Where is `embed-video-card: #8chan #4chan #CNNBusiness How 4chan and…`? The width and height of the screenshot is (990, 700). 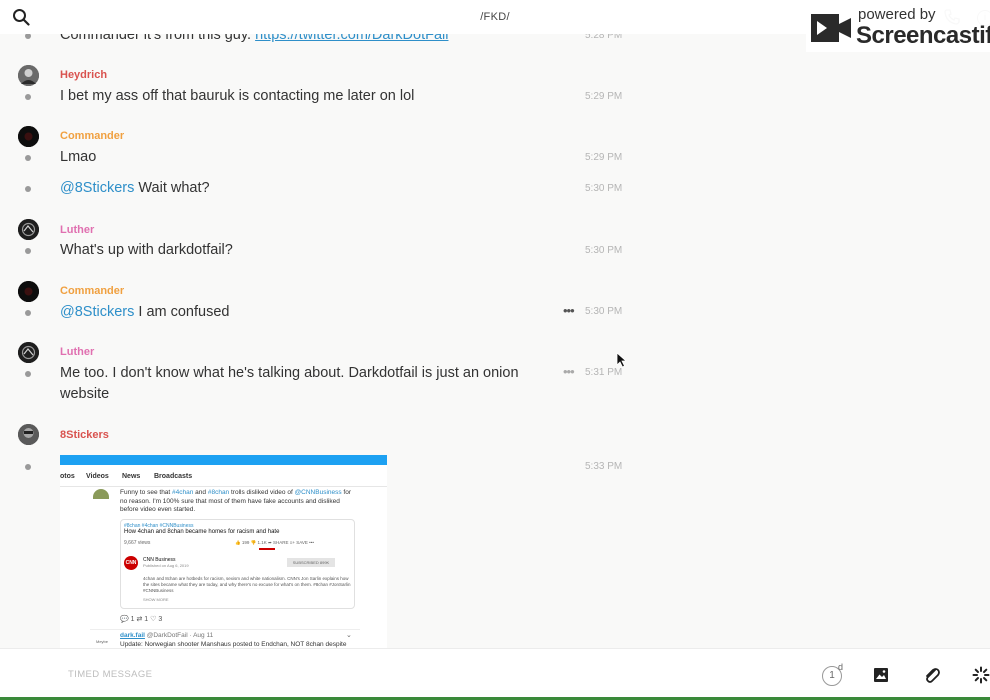 embed-video-card: #8chan #4chan #CNNBusiness How 4chan and… is located at coordinates (237, 564).